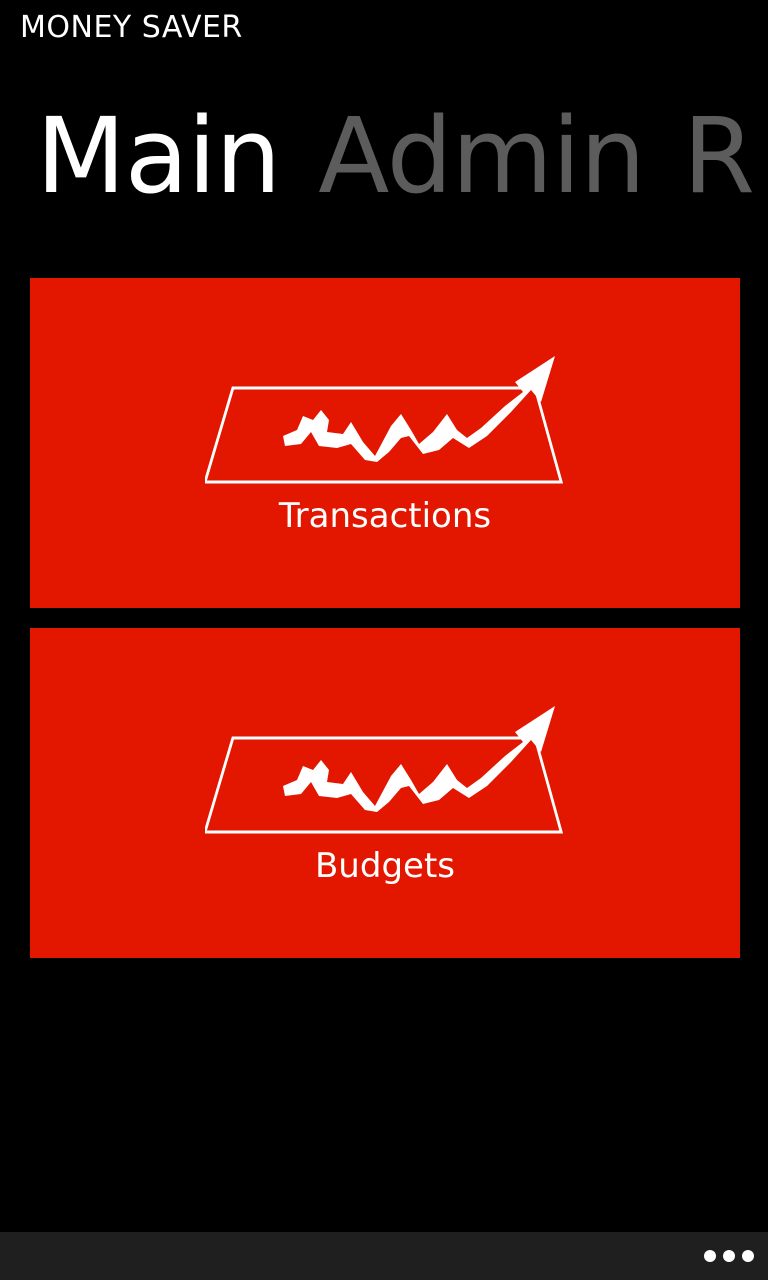  I want to click on app-title: MONEY SAVER, so click(131, 27).